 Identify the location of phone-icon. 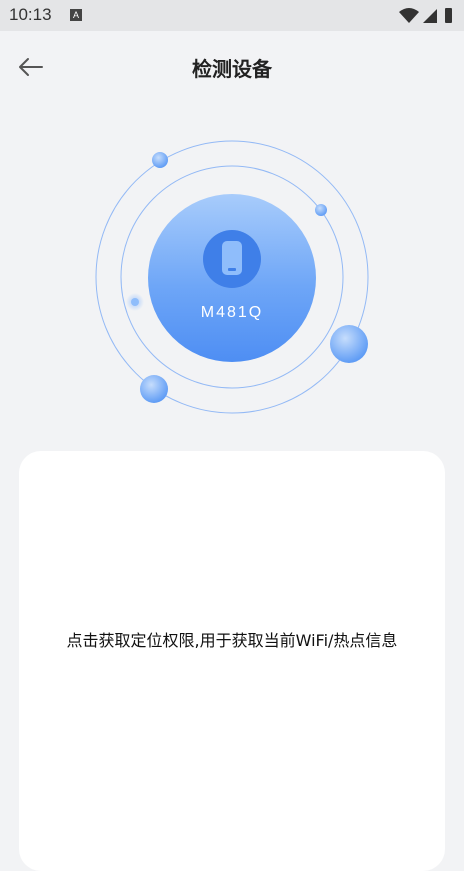
(232, 259).